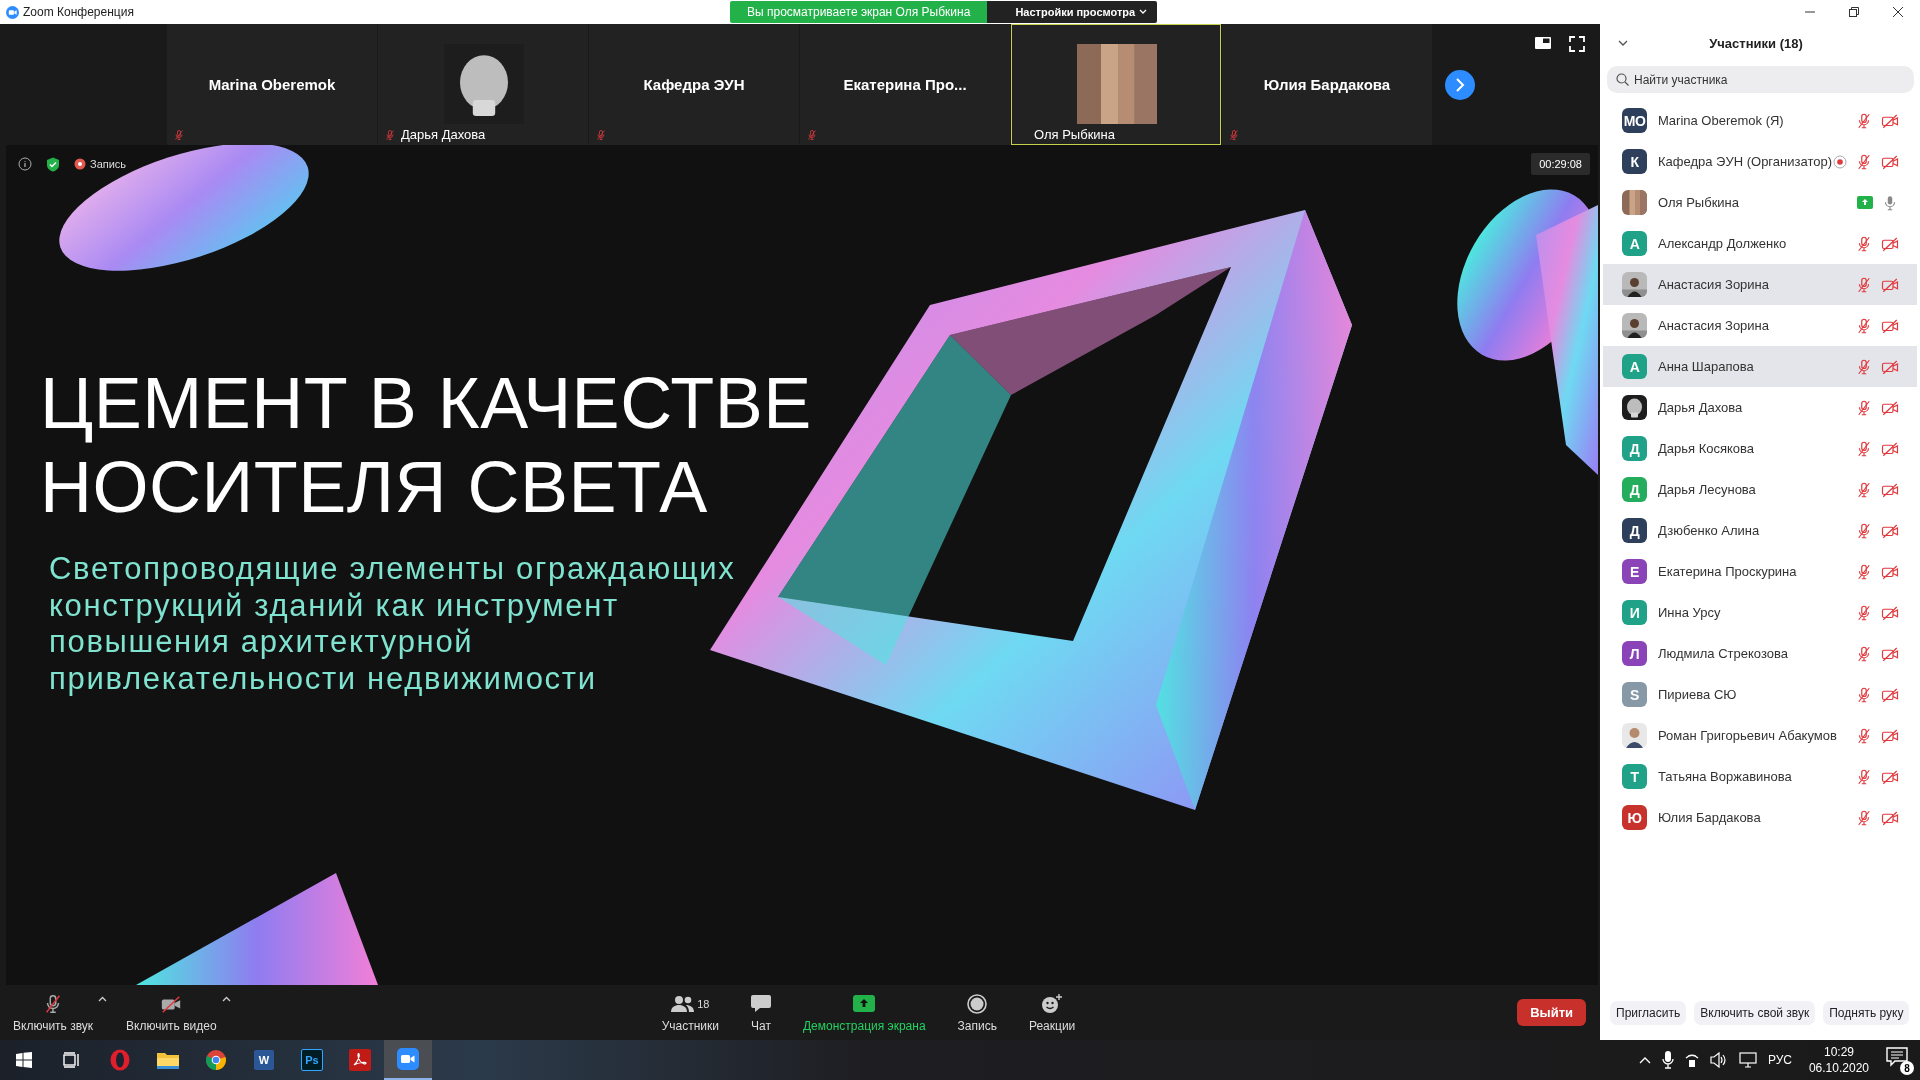 This screenshot has width=1920, height=1080. What do you see at coordinates (1760, 366) in the screenshot?
I see `participant-row: А Анна Шарапова` at bounding box center [1760, 366].